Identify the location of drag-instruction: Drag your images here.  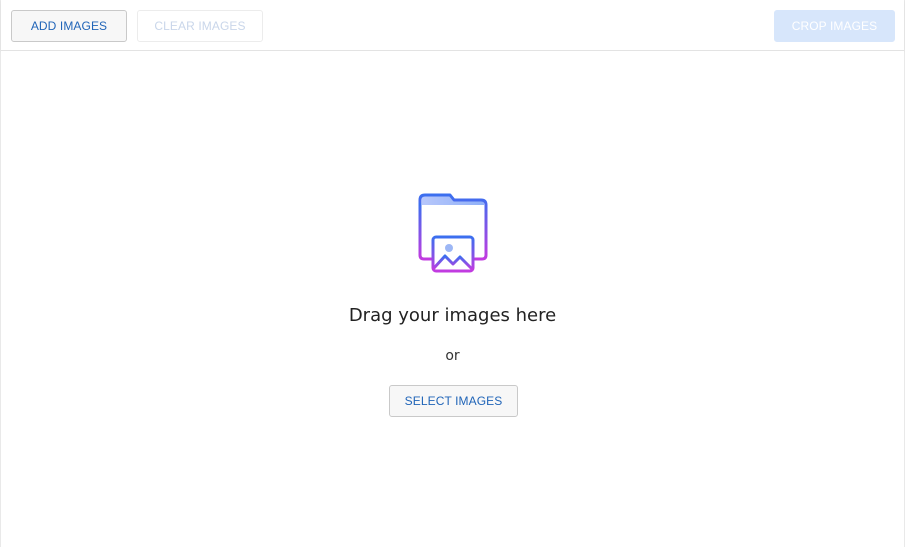
(452, 315).